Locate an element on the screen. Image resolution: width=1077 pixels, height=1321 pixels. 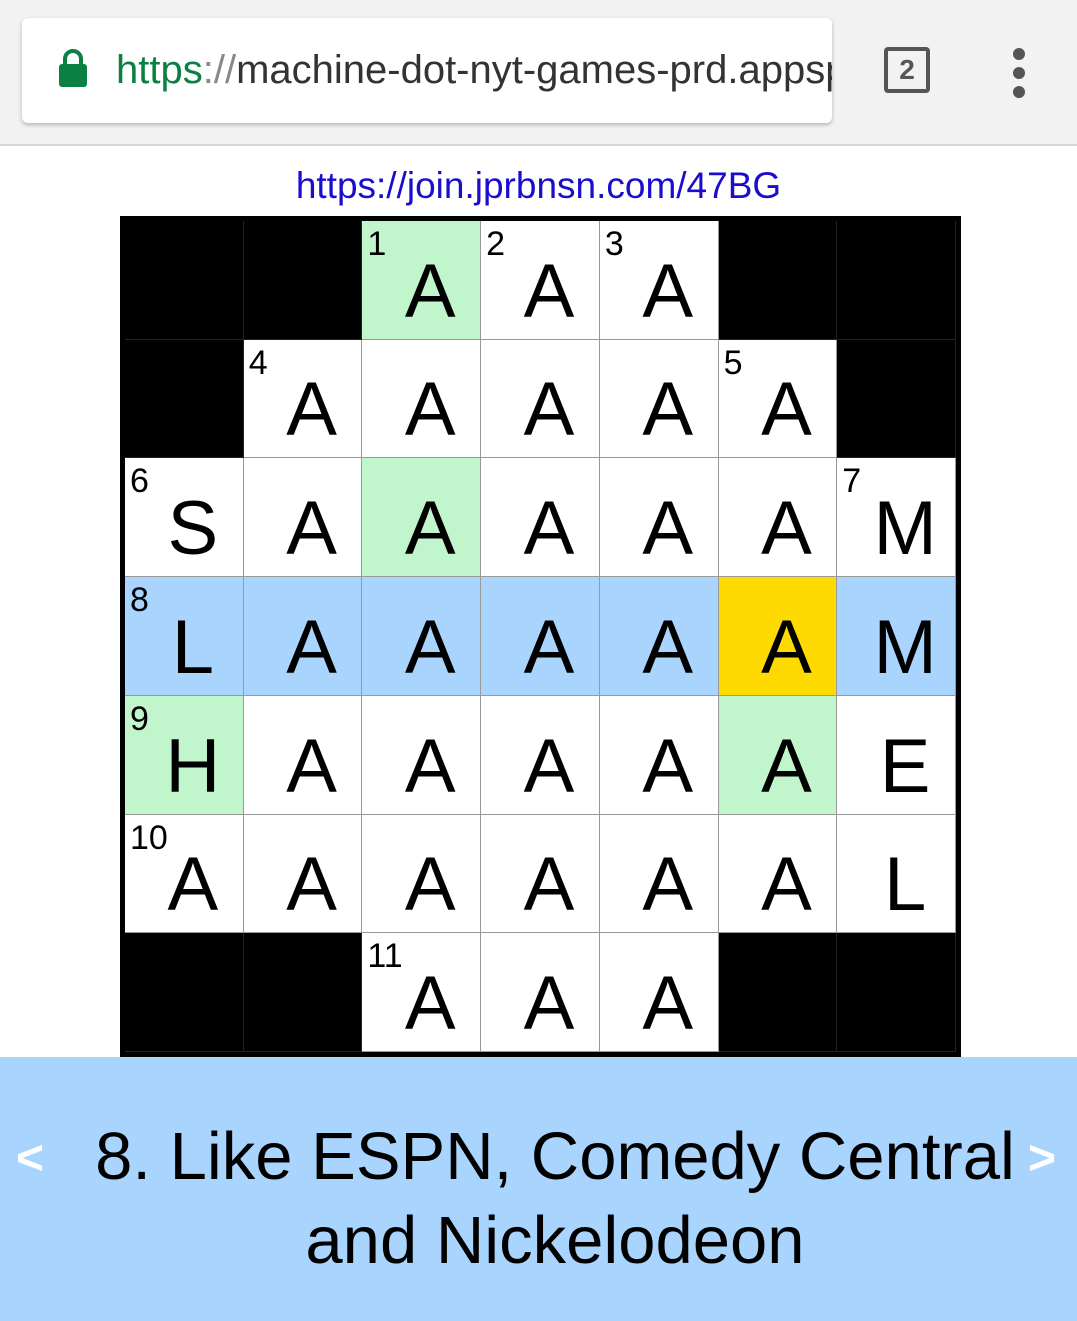
grid-cell: 8L is located at coordinates (184, 636).